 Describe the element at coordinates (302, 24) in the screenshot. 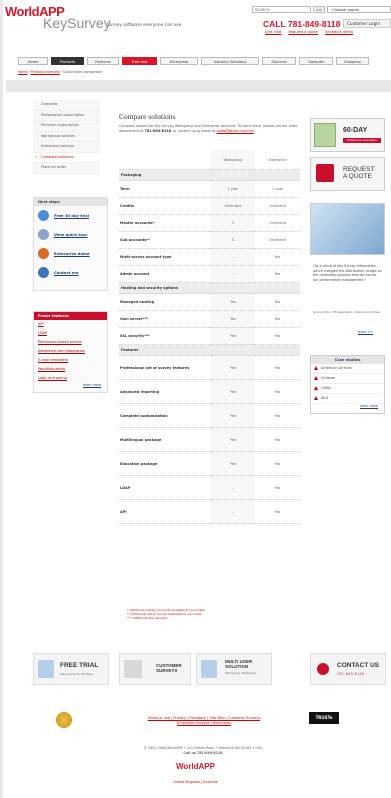

I see `phone-number: CALL 781-849-8118` at that location.